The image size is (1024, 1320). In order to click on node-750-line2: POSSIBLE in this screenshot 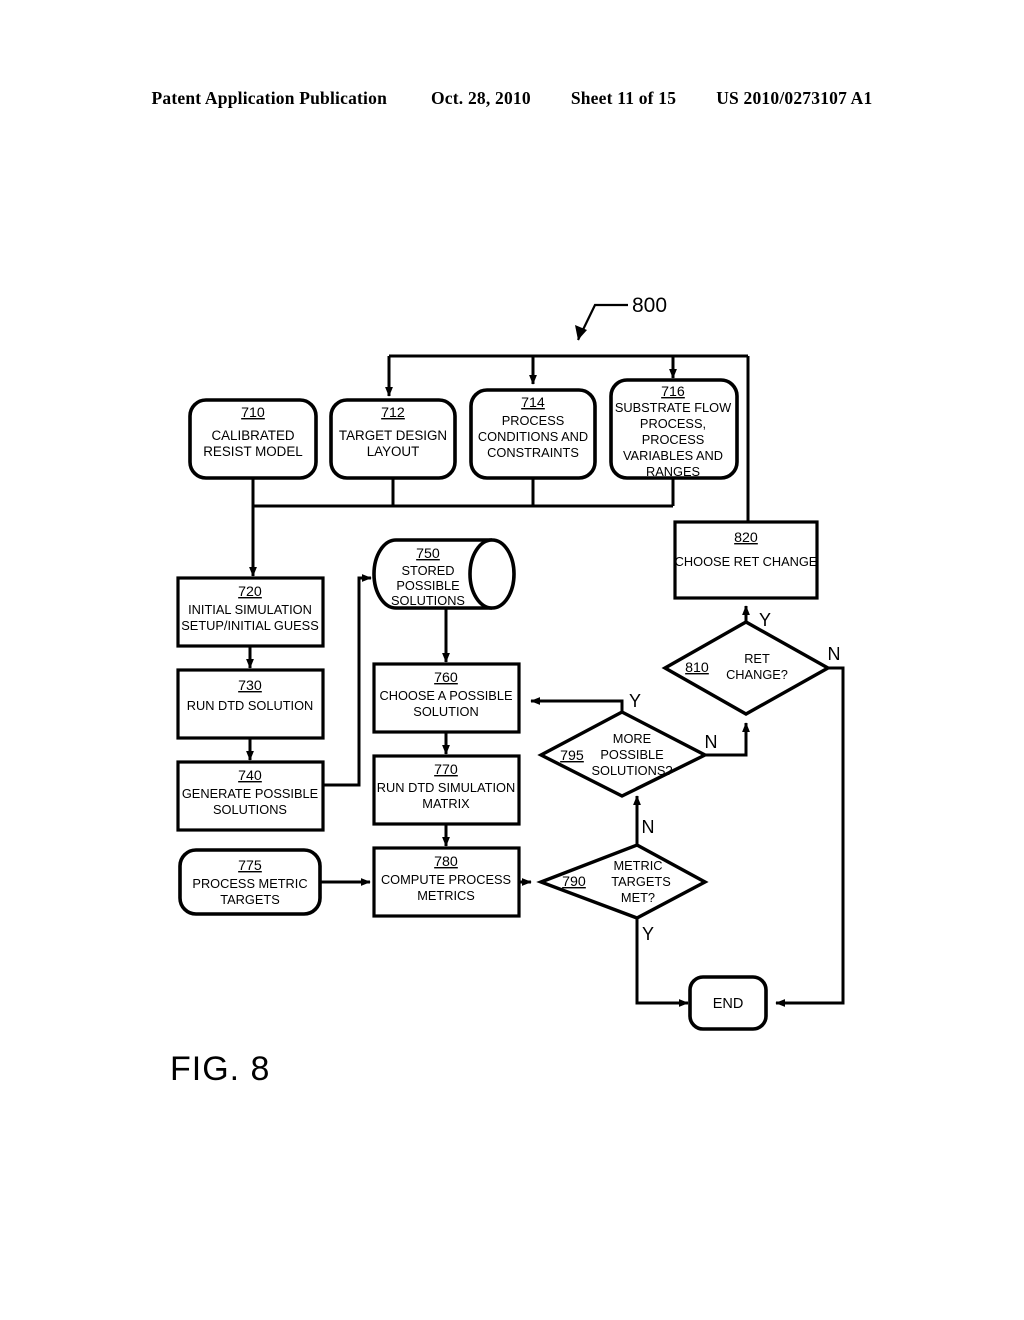, I will do `click(427, 585)`.